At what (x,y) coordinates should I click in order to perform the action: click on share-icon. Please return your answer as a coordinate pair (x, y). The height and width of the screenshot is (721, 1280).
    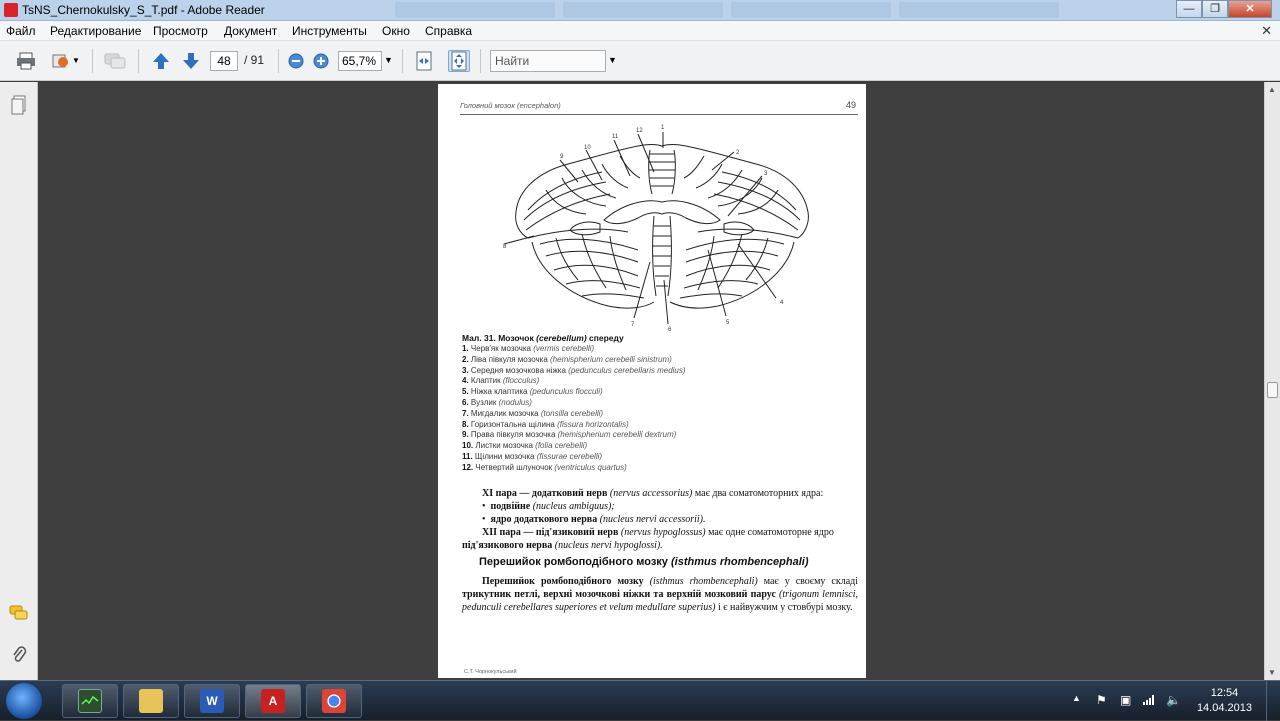
    Looking at the image, I should click on (61, 61).